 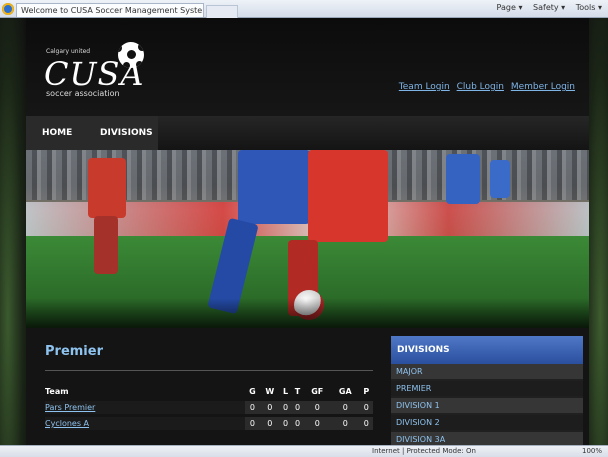 I want to click on nav-home: HOME, so click(x=57, y=133).